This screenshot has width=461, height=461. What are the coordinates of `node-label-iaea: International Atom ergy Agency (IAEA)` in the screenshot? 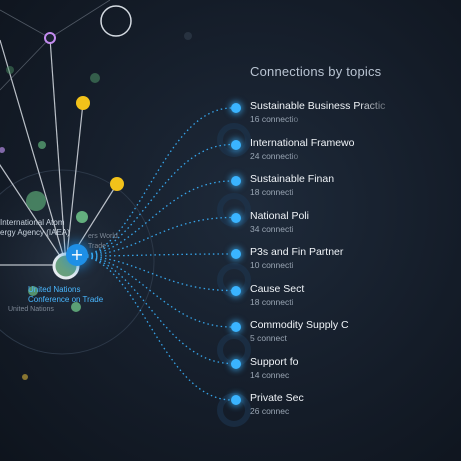 It's located at (35, 227).